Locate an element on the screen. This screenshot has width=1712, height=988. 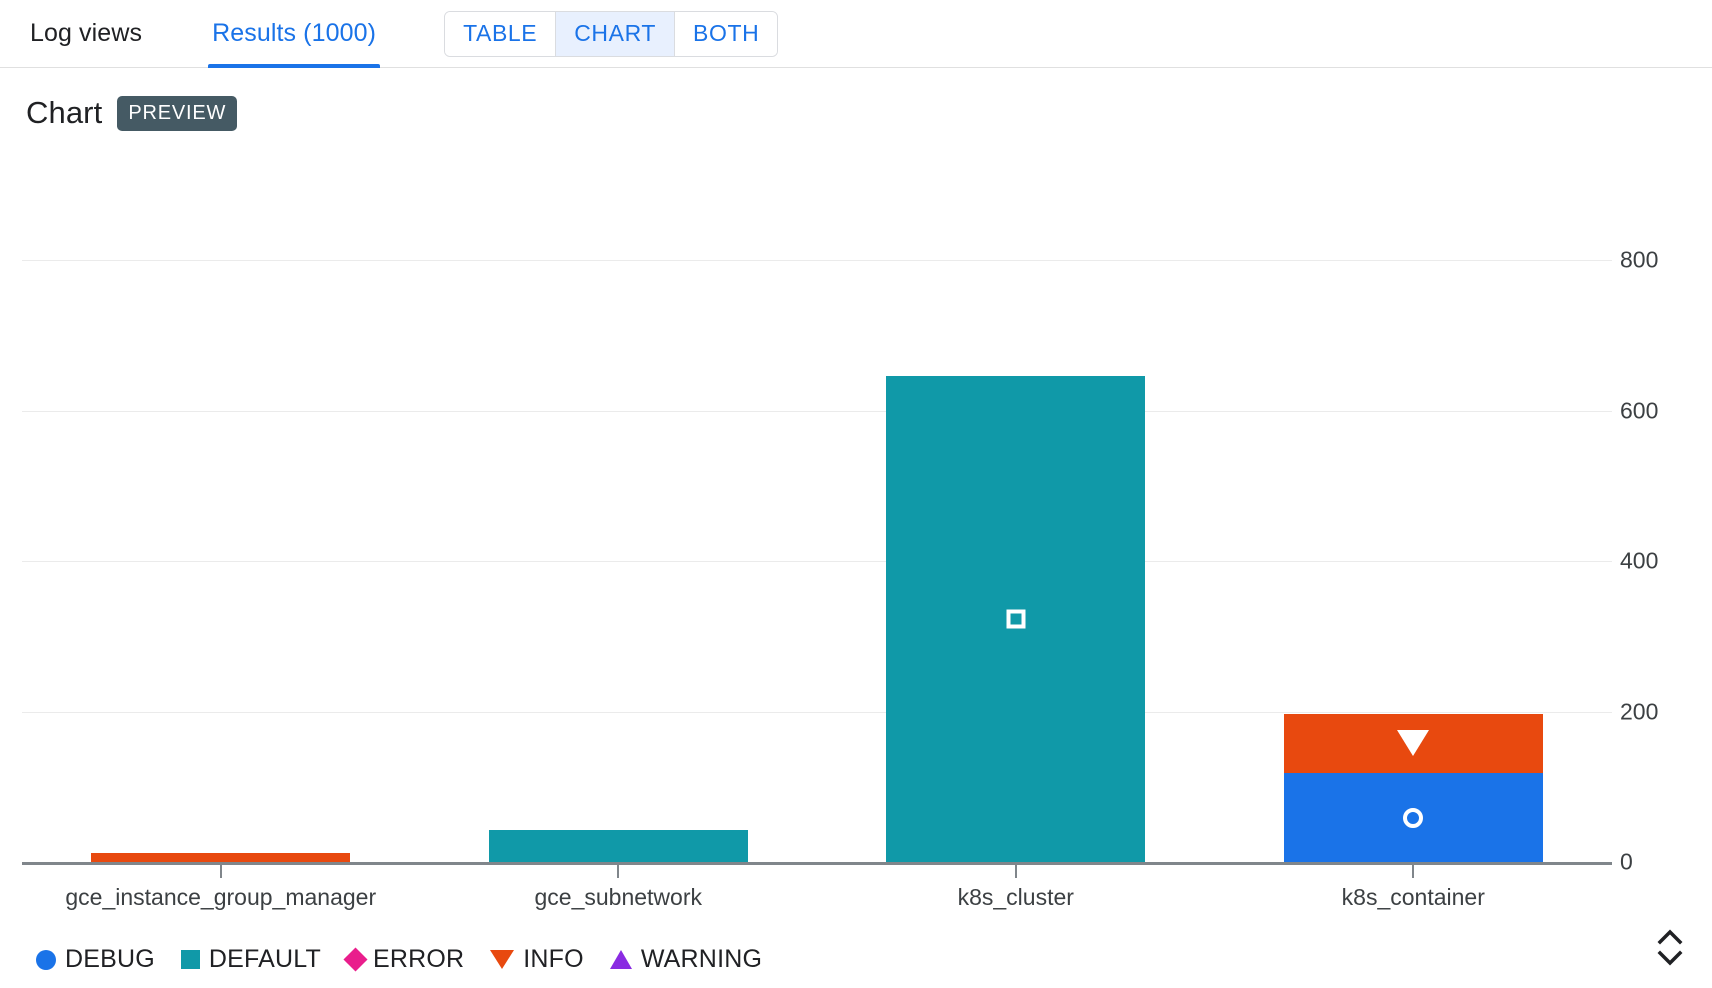
legend-item-default: DEFAULT is located at coordinates (250, 959).